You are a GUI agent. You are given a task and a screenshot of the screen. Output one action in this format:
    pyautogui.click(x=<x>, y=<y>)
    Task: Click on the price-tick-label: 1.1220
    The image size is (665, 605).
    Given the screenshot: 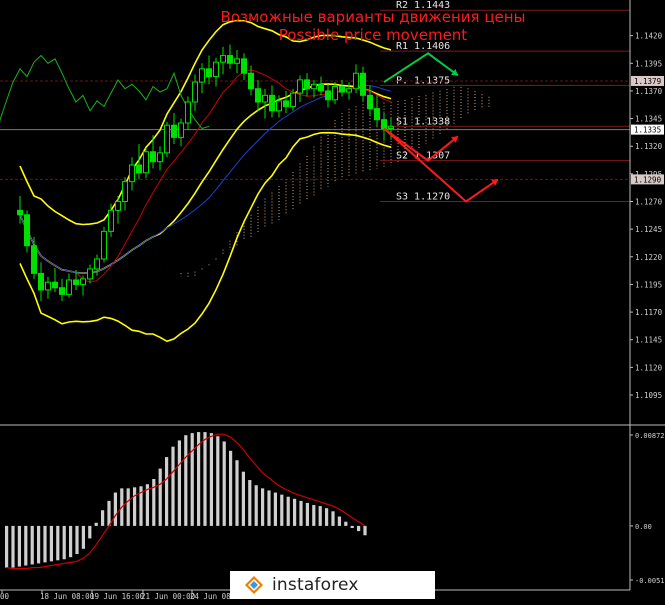 What is the action you would take?
    pyautogui.click(x=649, y=257)
    